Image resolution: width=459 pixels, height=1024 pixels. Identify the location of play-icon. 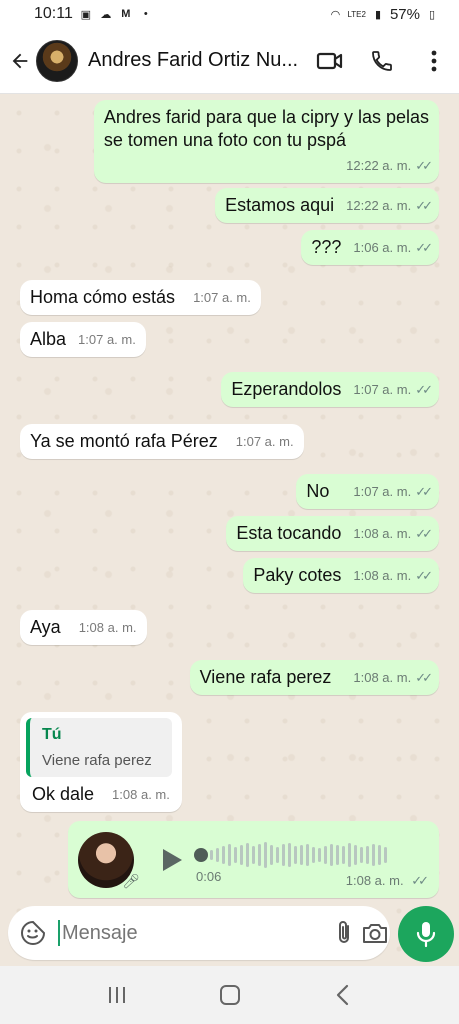
(172, 859).